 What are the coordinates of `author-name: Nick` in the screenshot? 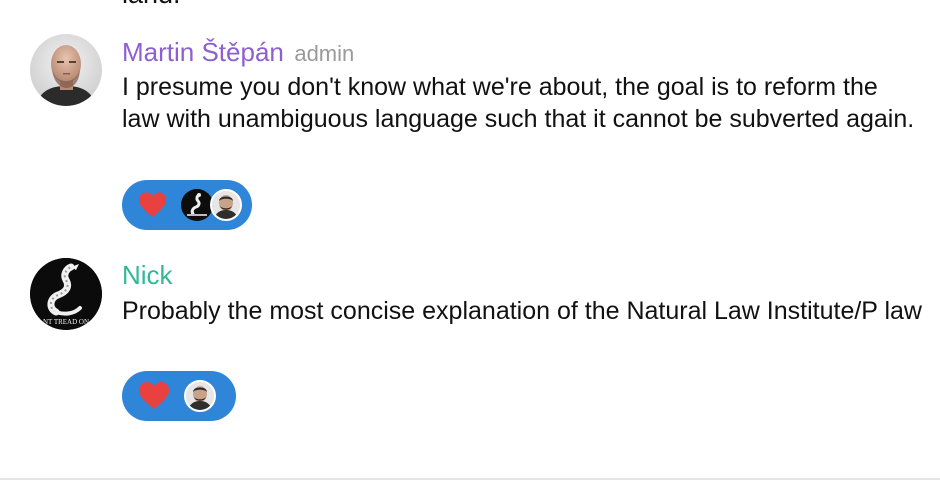 It's located at (147, 275).